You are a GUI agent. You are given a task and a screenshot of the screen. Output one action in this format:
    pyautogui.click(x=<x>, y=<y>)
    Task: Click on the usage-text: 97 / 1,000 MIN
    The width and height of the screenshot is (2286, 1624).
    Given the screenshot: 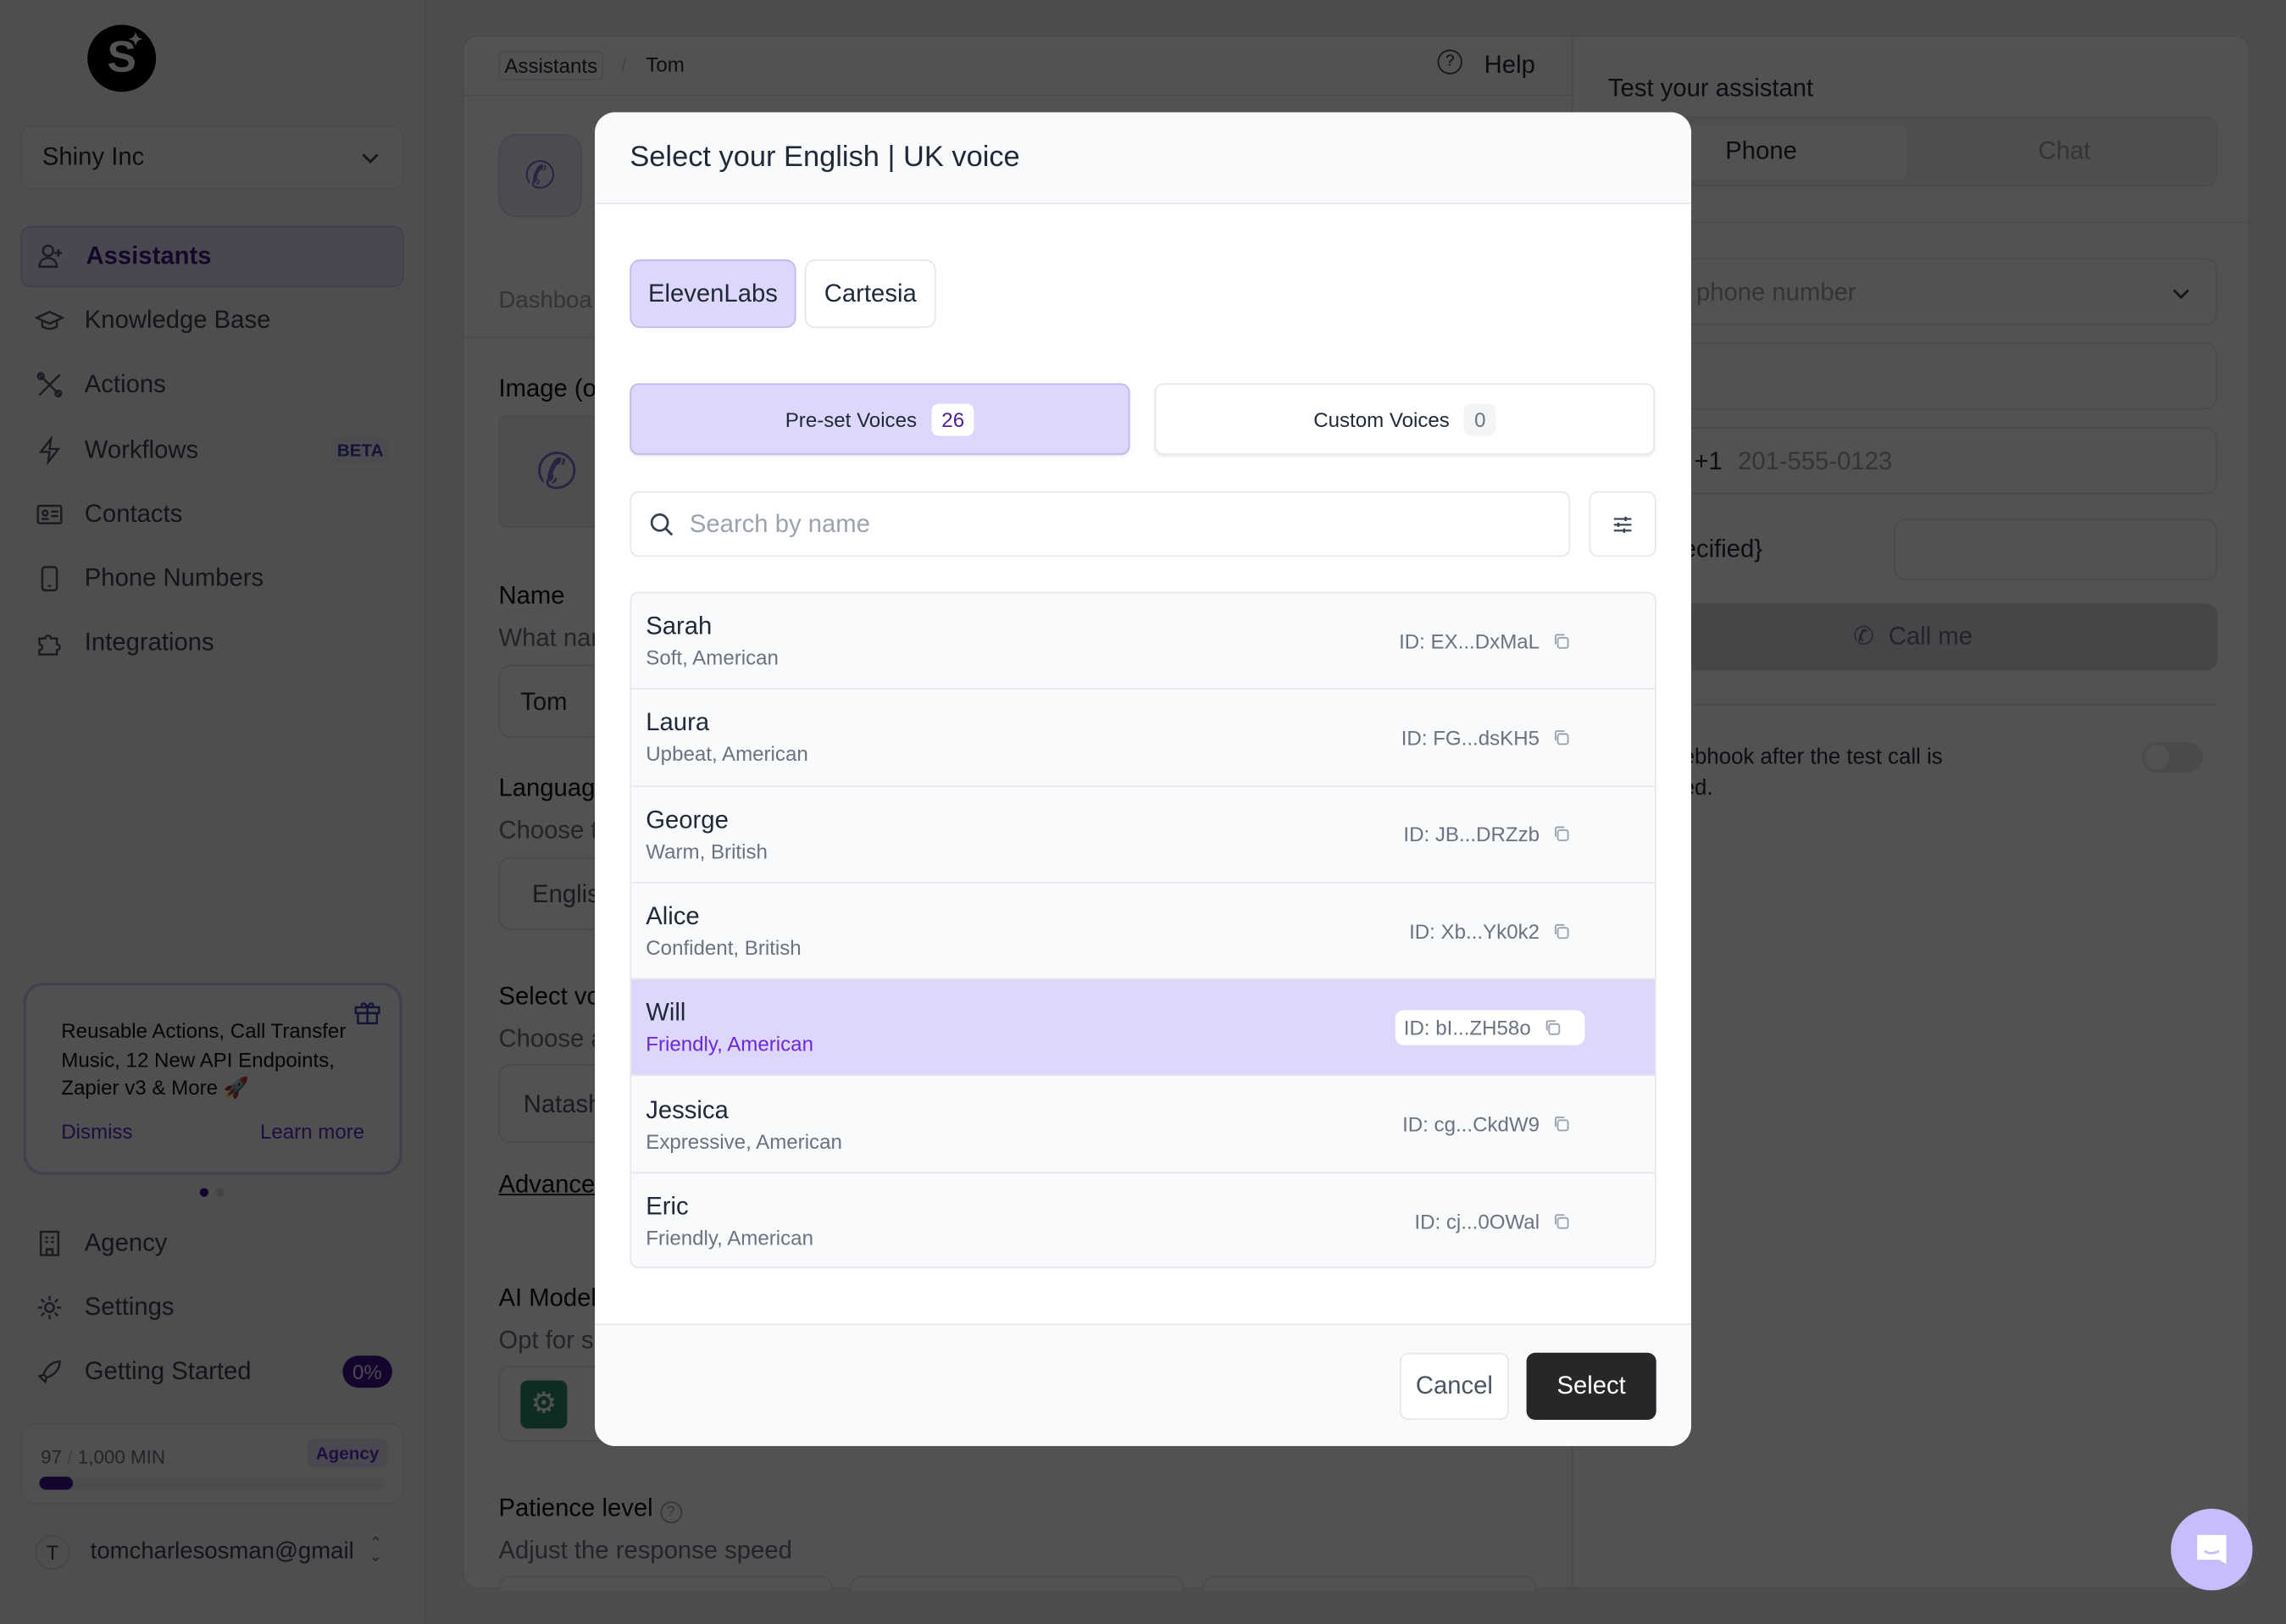 What is the action you would take?
    pyautogui.click(x=103, y=1457)
    